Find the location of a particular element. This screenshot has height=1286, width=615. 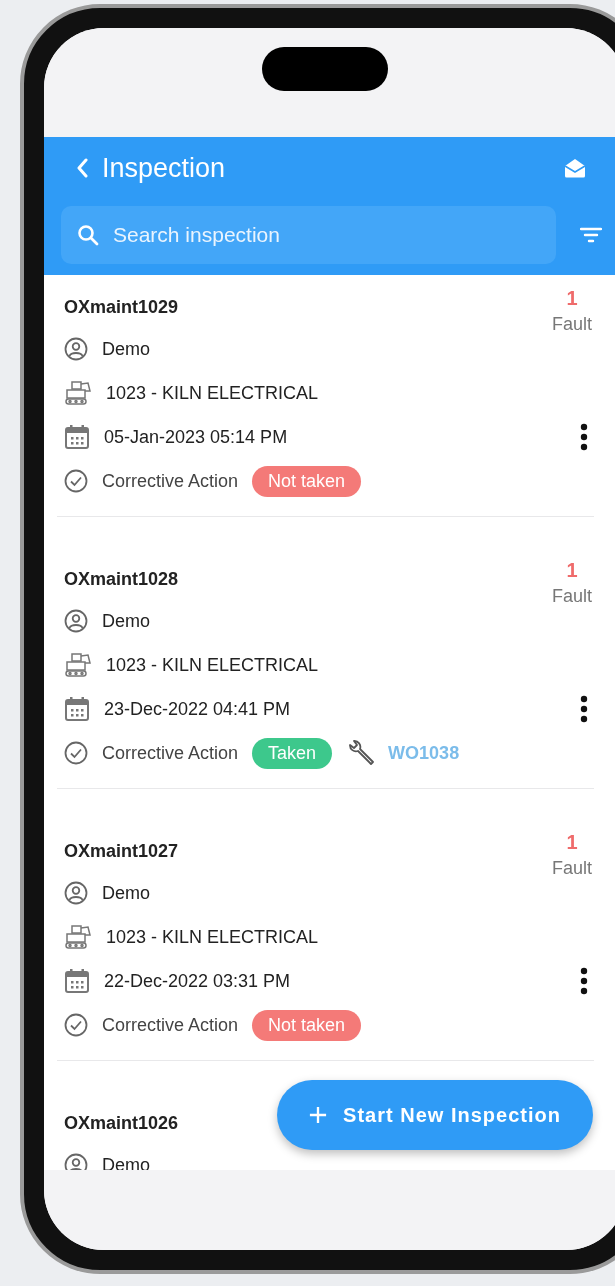

screen-title: Inspection is located at coordinates (164, 168).